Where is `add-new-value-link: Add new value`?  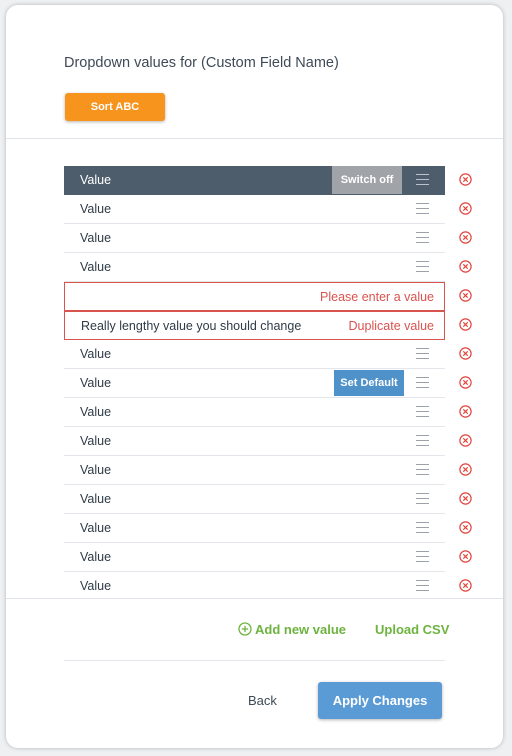 add-new-value-link: Add new value is located at coordinates (292, 631).